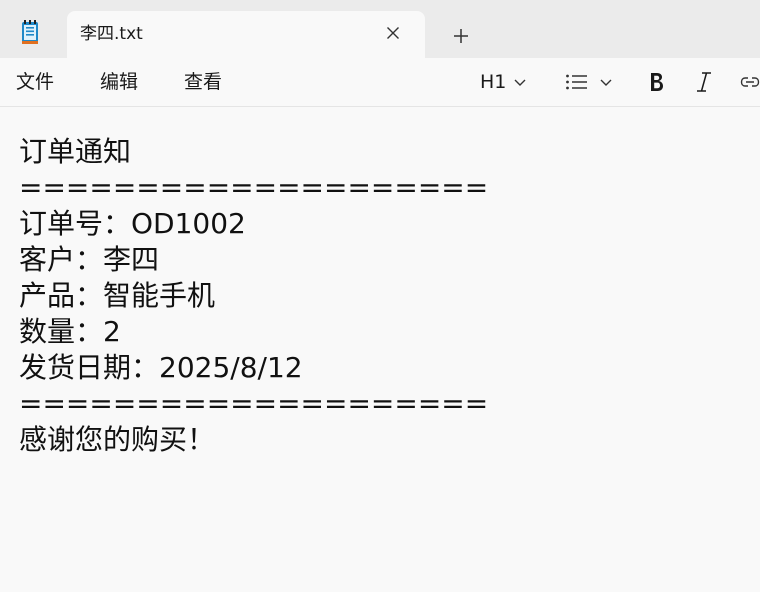 The height and width of the screenshot is (592, 760). Describe the element at coordinates (161, 367) in the screenshot. I see `document-line: 发货日期：2025/8/12` at that location.